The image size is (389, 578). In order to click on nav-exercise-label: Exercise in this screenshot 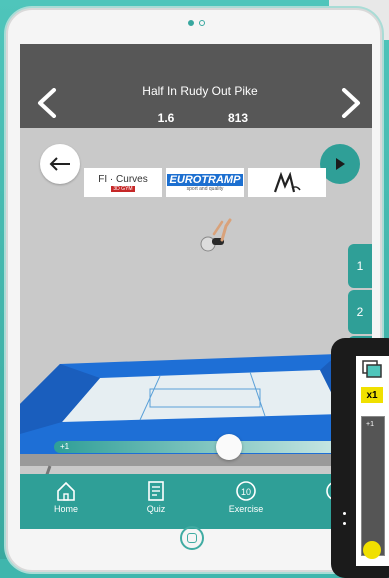, I will do `click(246, 509)`.